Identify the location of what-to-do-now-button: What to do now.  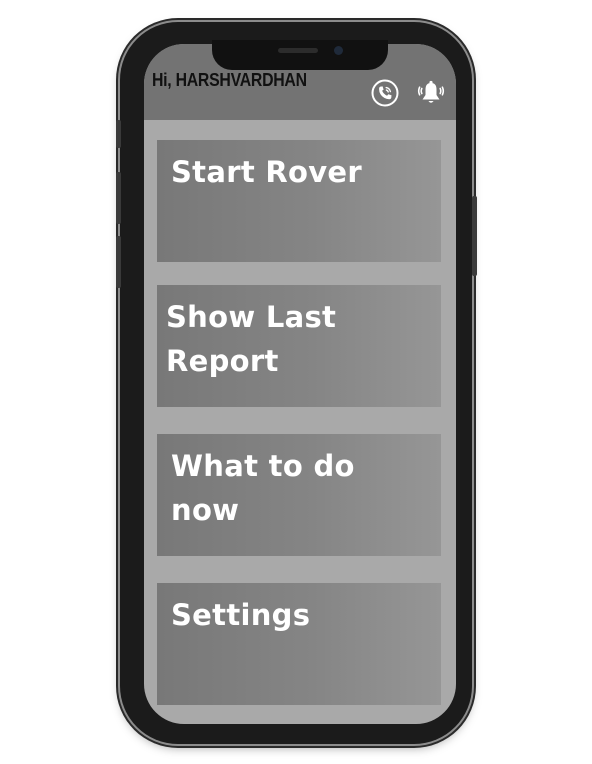
(299, 495).